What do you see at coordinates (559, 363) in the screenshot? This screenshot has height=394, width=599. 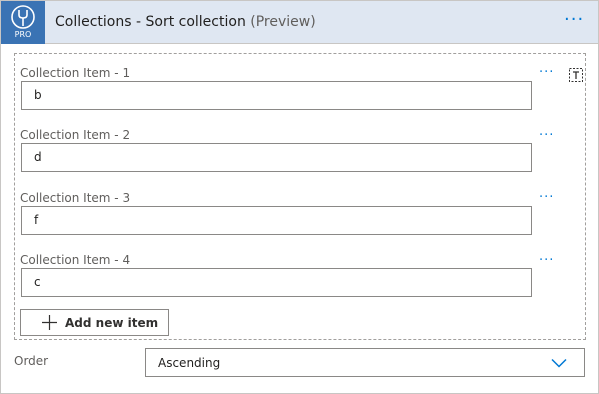 I see `chevron-down-icon` at bounding box center [559, 363].